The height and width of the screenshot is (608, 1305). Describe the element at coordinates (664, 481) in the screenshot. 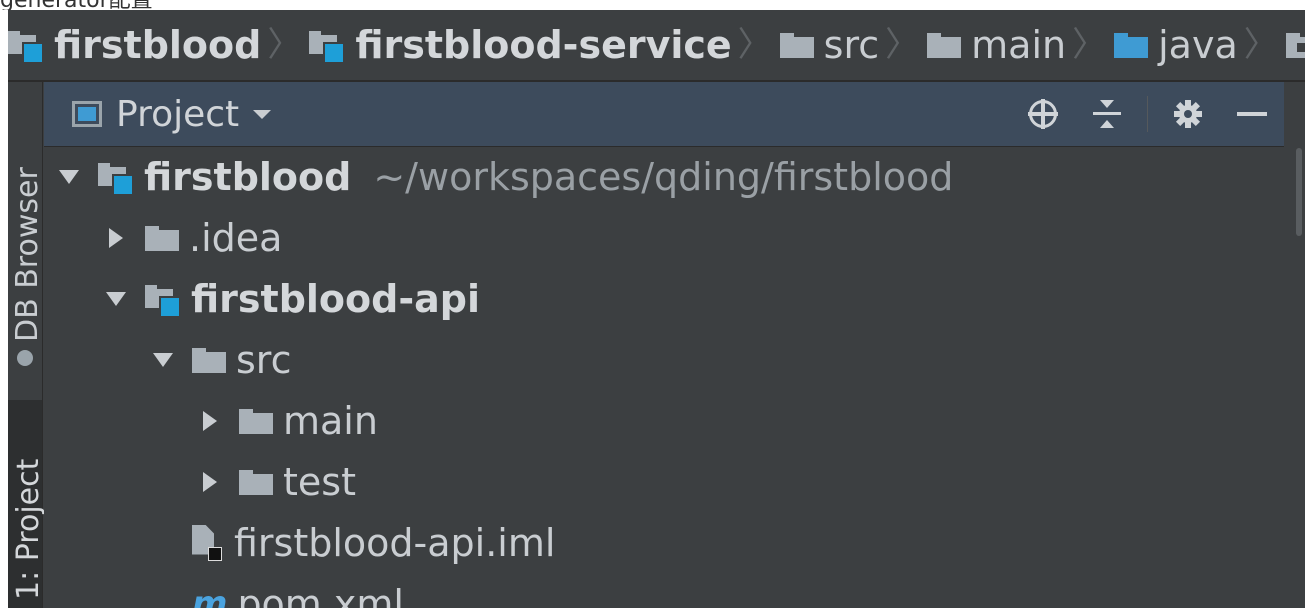

I see `tree-node: test` at that location.